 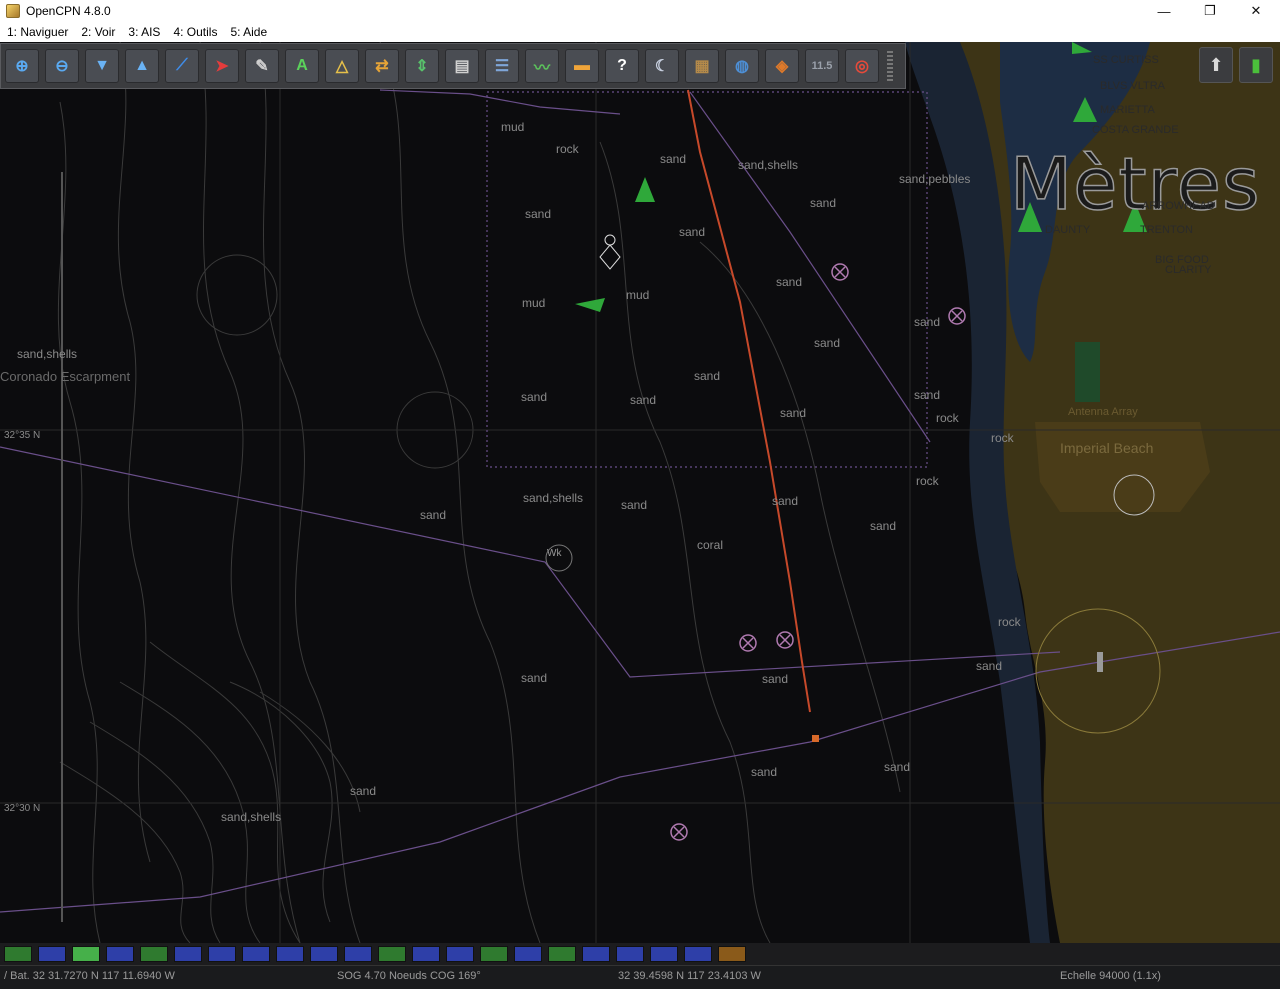 What do you see at coordinates (749, 401) in the screenshot?
I see `route-line` at bounding box center [749, 401].